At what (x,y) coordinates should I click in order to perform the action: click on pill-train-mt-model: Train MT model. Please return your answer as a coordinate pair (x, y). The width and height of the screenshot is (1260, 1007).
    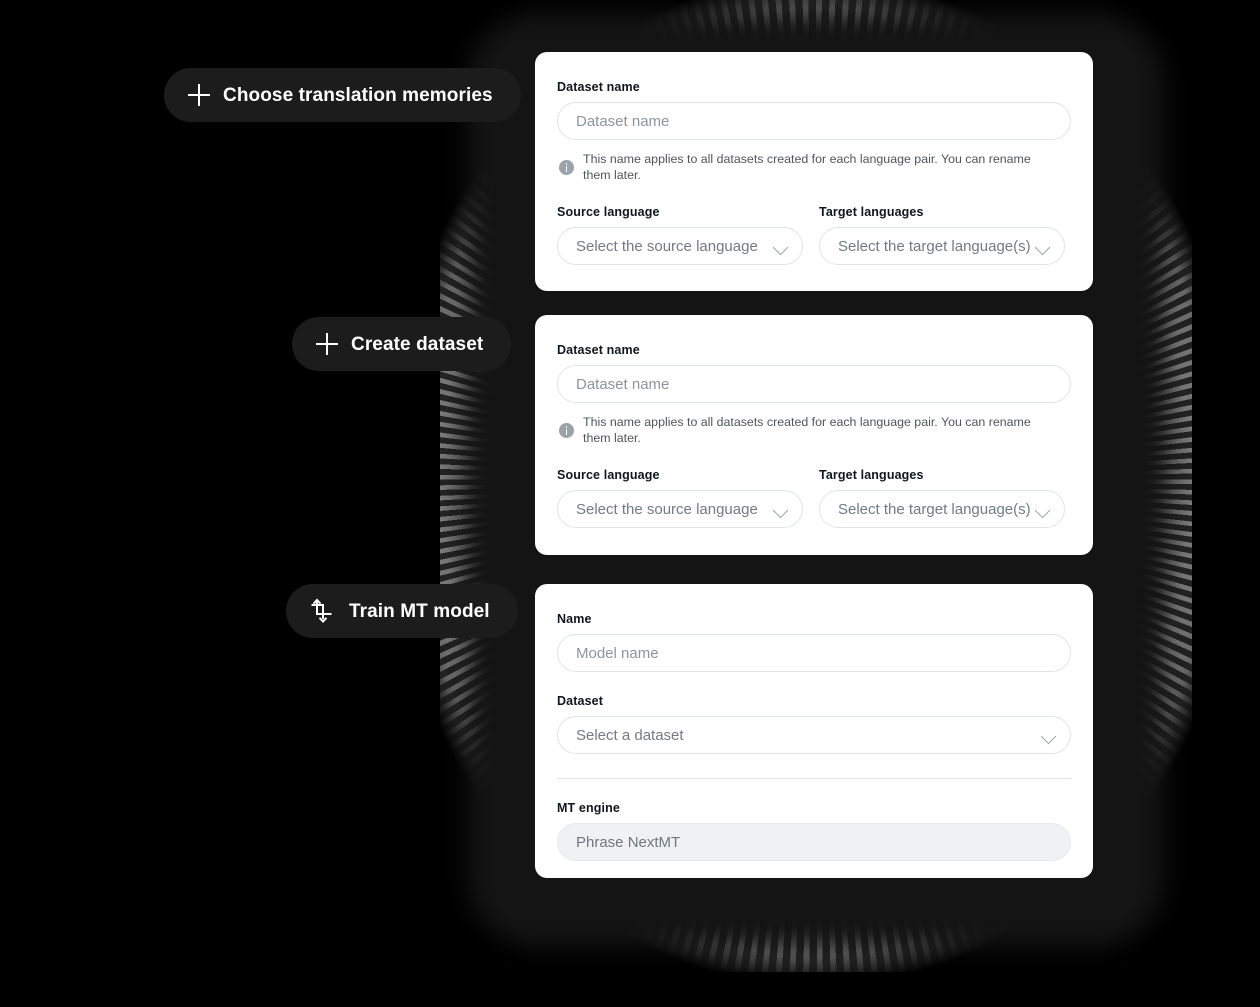
    Looking at the image, I should click on (402, 611).